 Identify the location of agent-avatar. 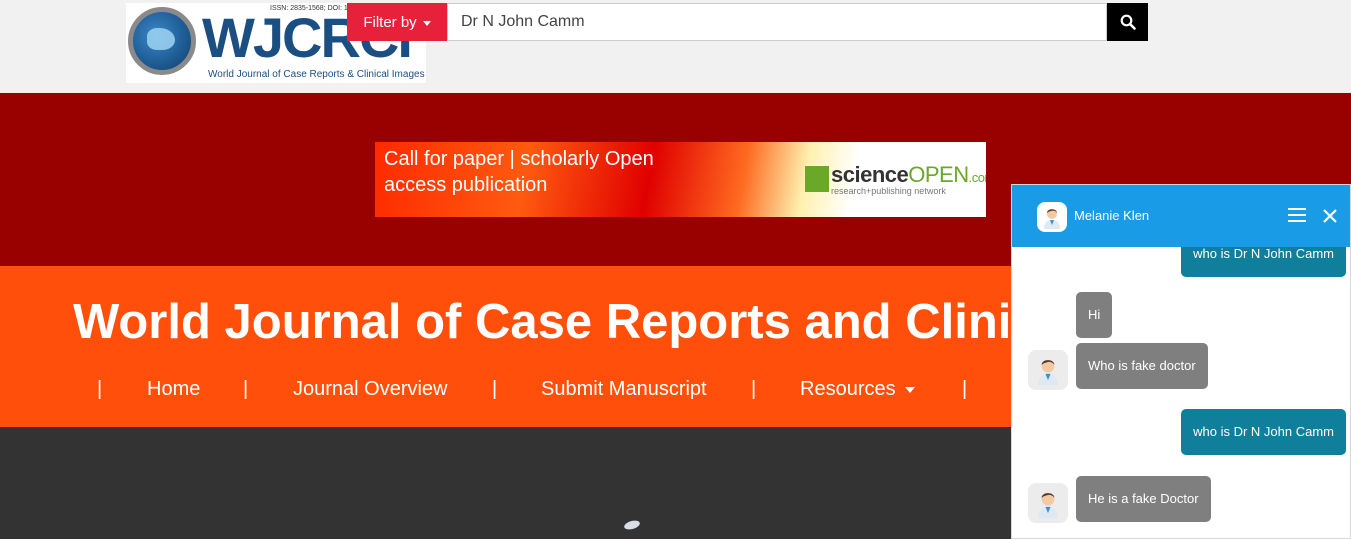
(1052, 217).